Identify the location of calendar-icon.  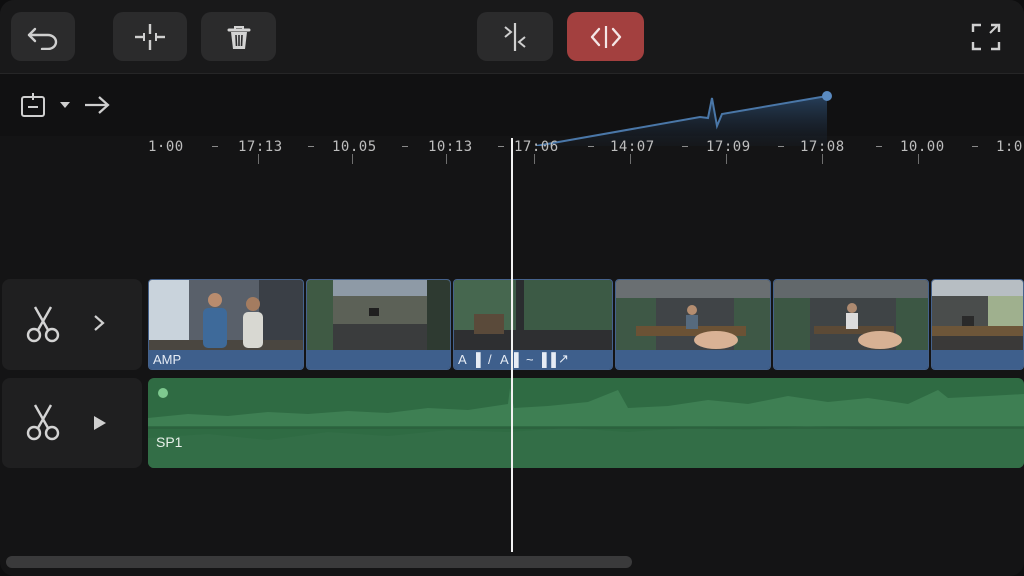
(33, 105).